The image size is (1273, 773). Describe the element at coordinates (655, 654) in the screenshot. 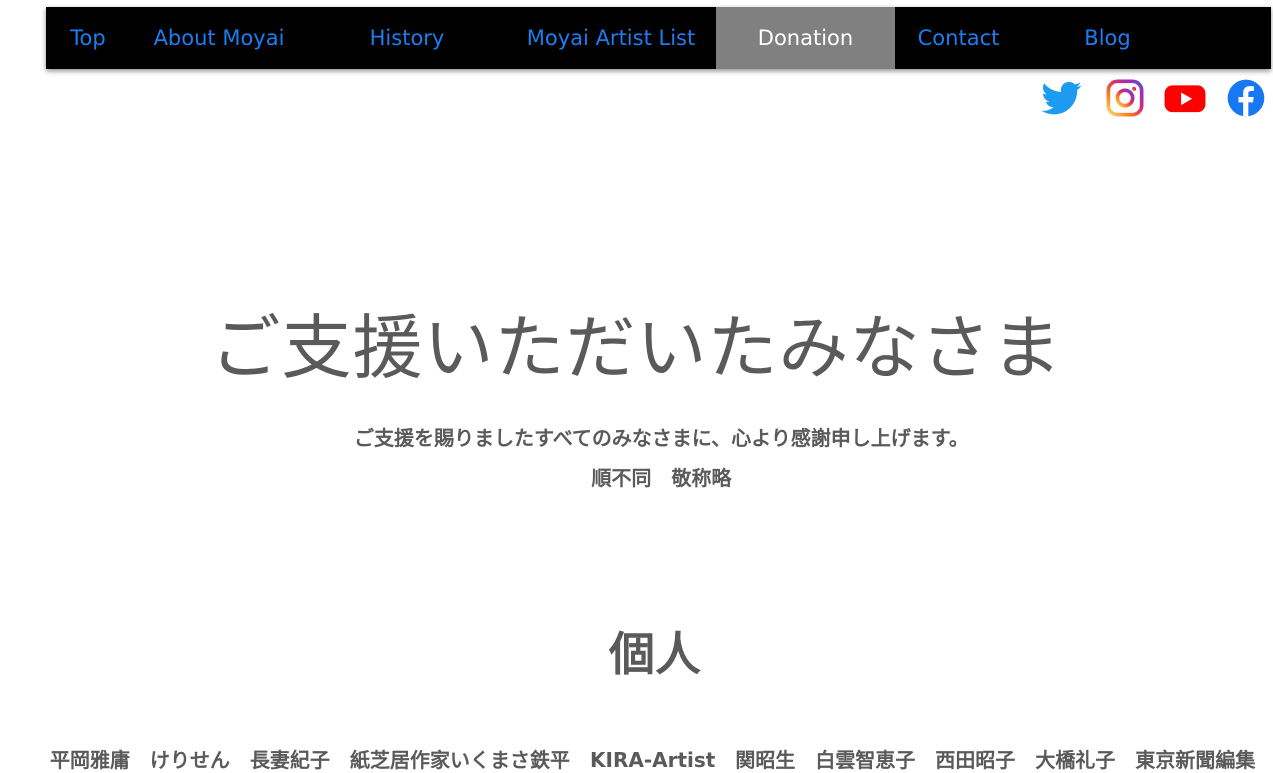

I see `section-title-individuals: 個人` at that location.